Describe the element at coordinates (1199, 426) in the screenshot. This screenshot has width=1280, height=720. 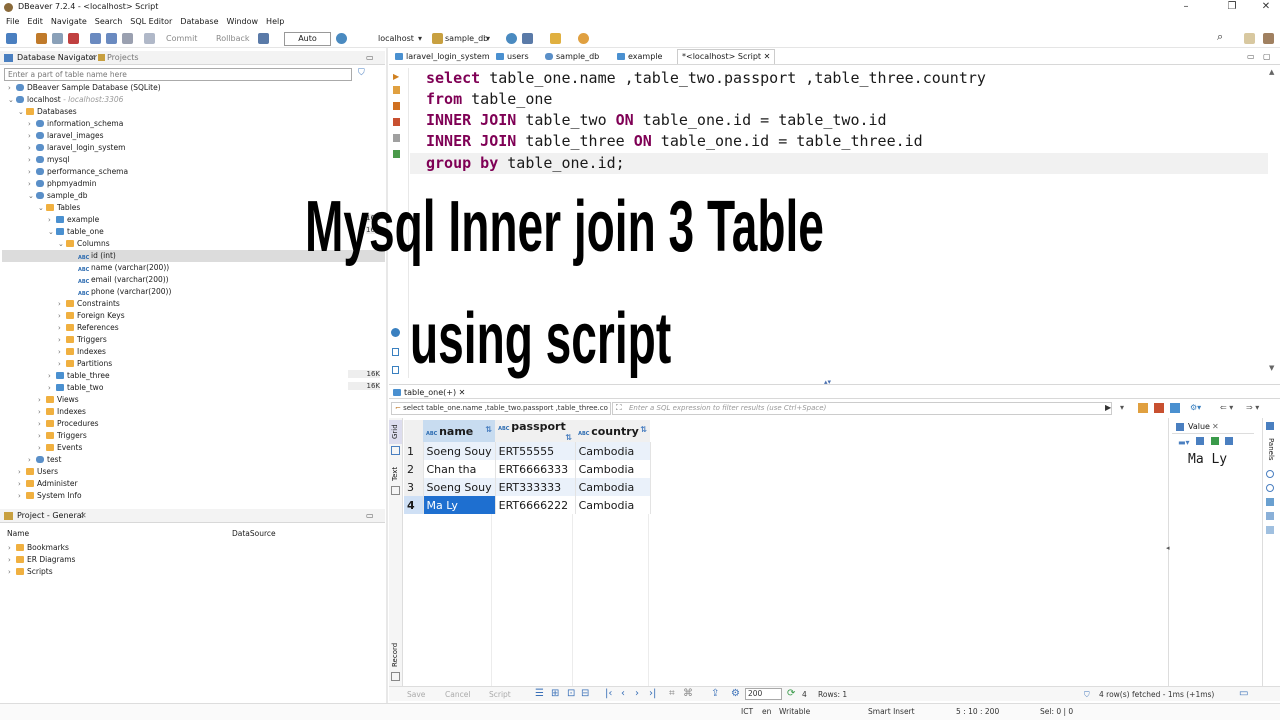
I see `tab-value: Value` at that location.